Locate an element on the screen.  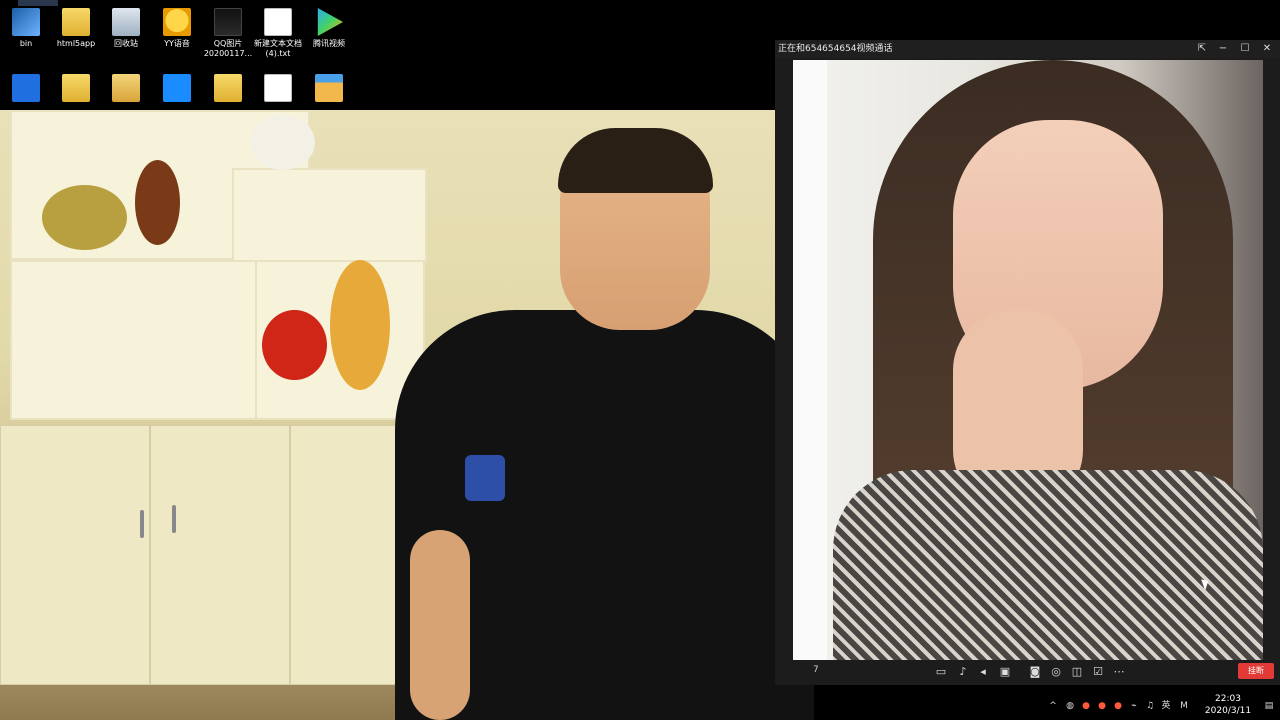
desktop-icon-label: 腾讯视频 is located at coordinates (329, 43).